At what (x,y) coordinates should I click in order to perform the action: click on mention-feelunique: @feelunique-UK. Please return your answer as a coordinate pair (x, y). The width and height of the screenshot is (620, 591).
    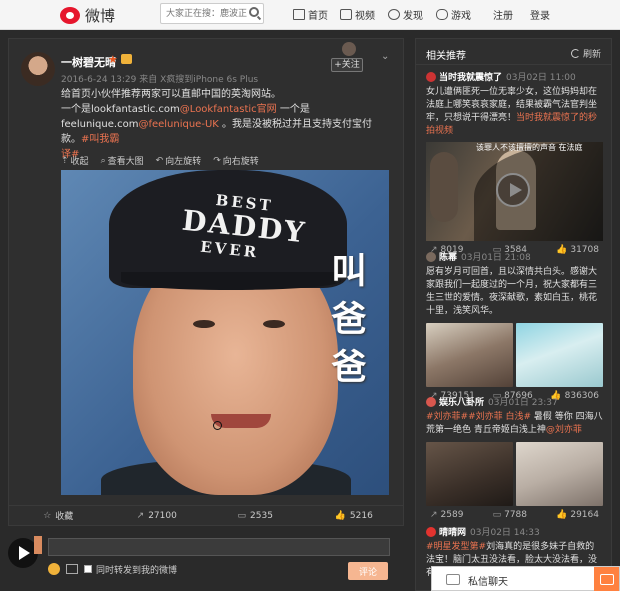
    Looking at the image, I should click on (178, 124).